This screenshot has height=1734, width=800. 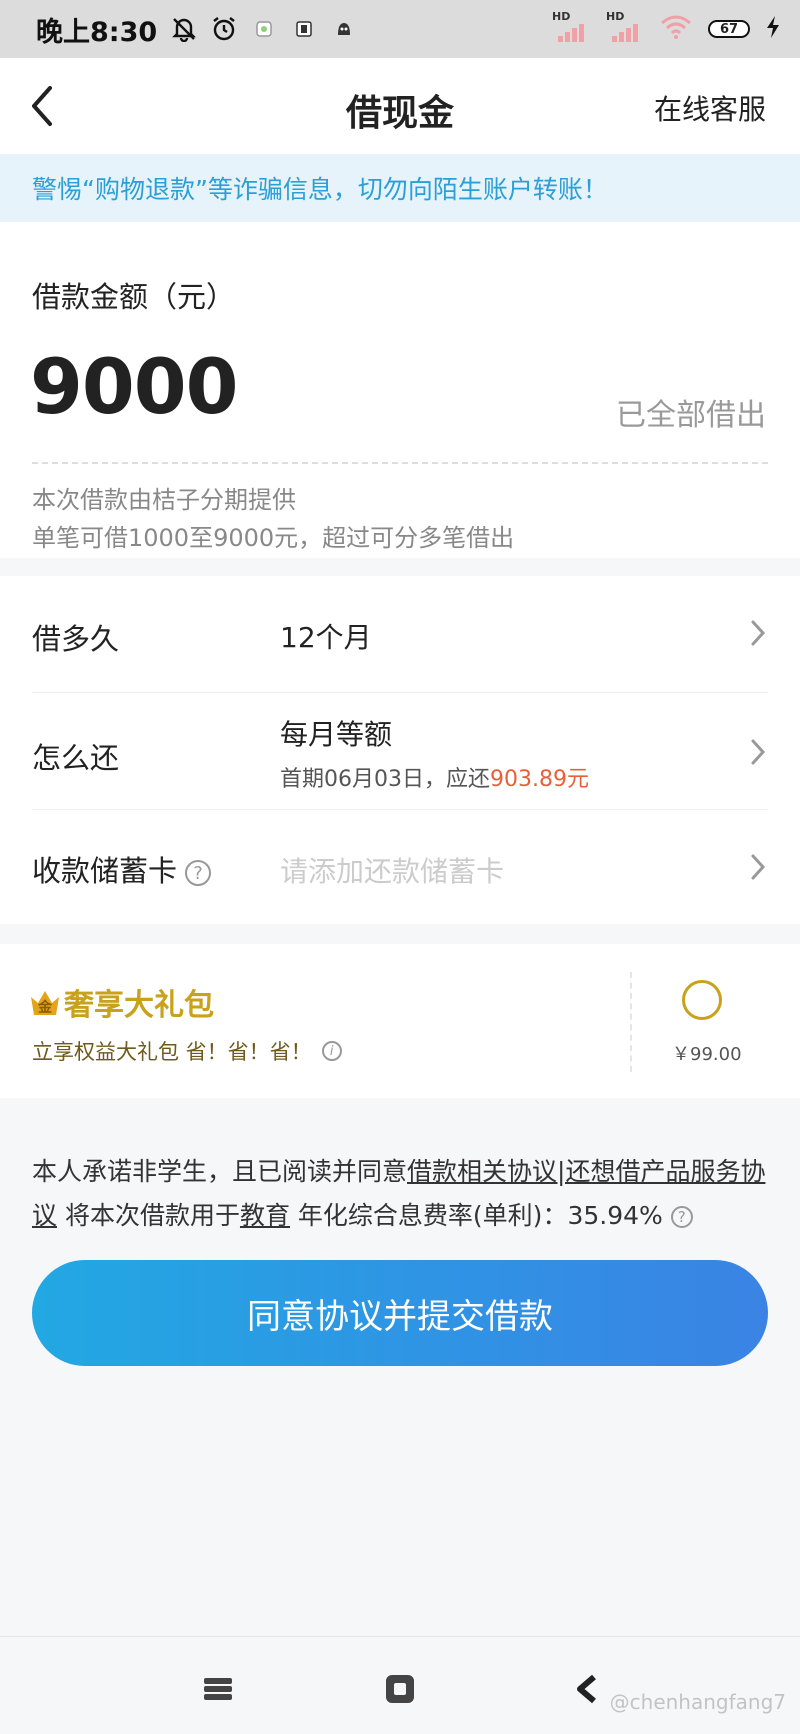 I want to click on back-arrow-icon, so click(x=586, y=1689).